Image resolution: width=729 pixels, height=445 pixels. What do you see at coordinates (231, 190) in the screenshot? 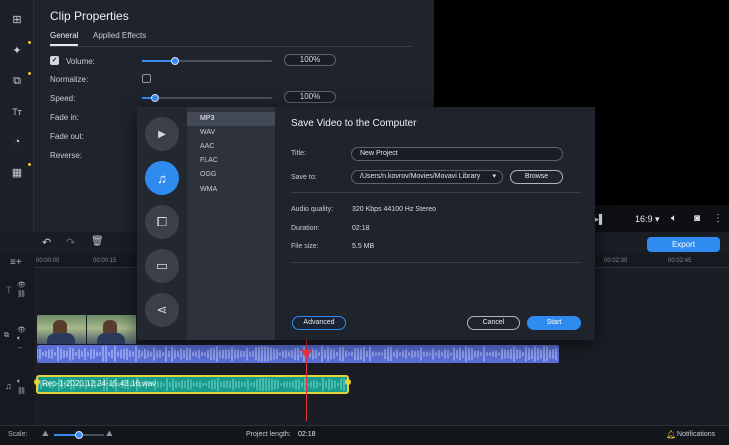
I see `format-item: WMA` at bounding box center [231, 190].